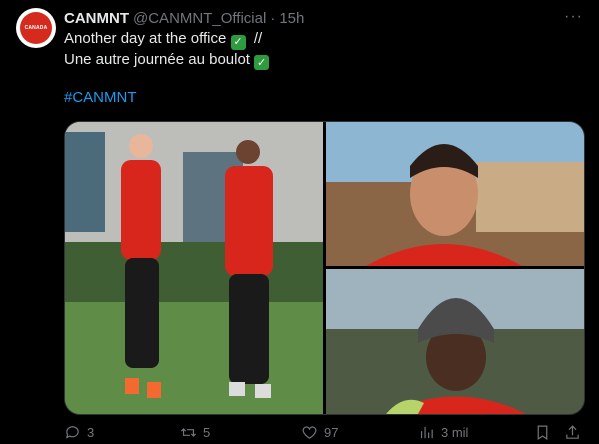 Image resolution: width=599 pixels, height=444 pixels. I want to click on reply-button: 3, so click(79, 432).